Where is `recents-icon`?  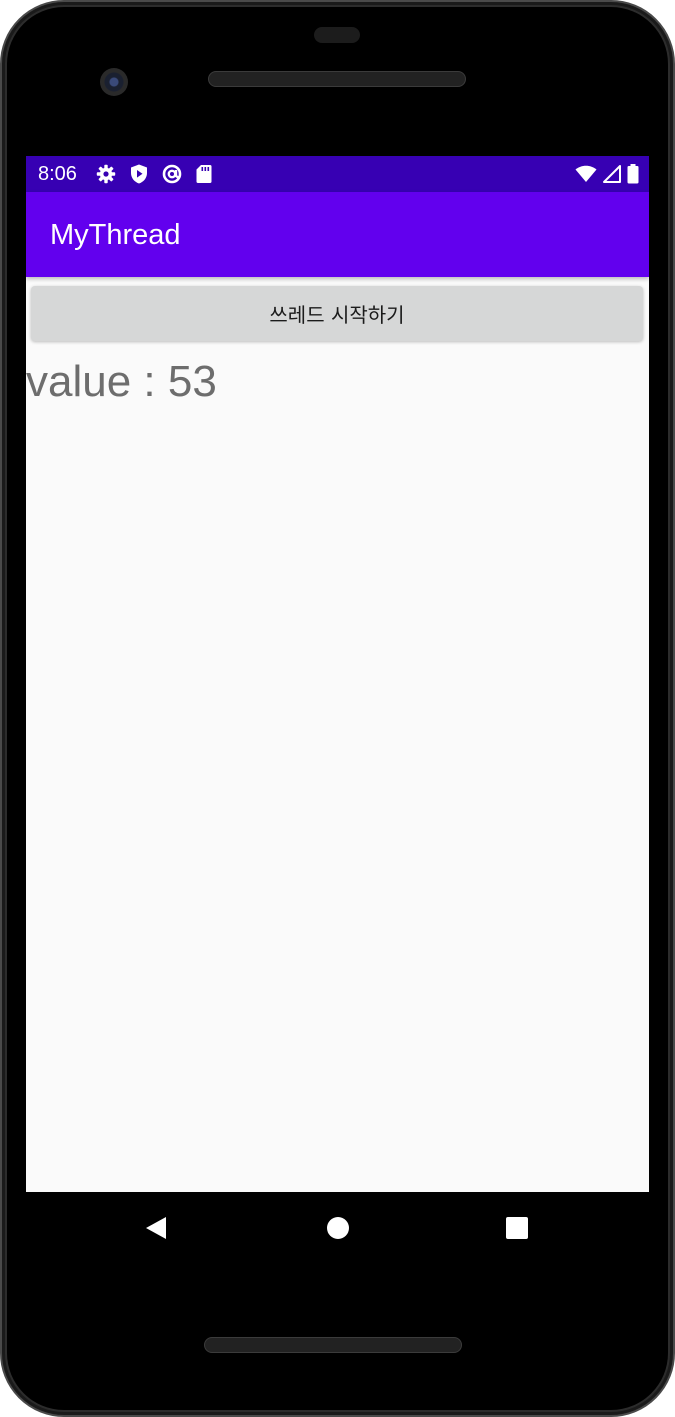 recents-icon is located at coordinates (517, 1228).